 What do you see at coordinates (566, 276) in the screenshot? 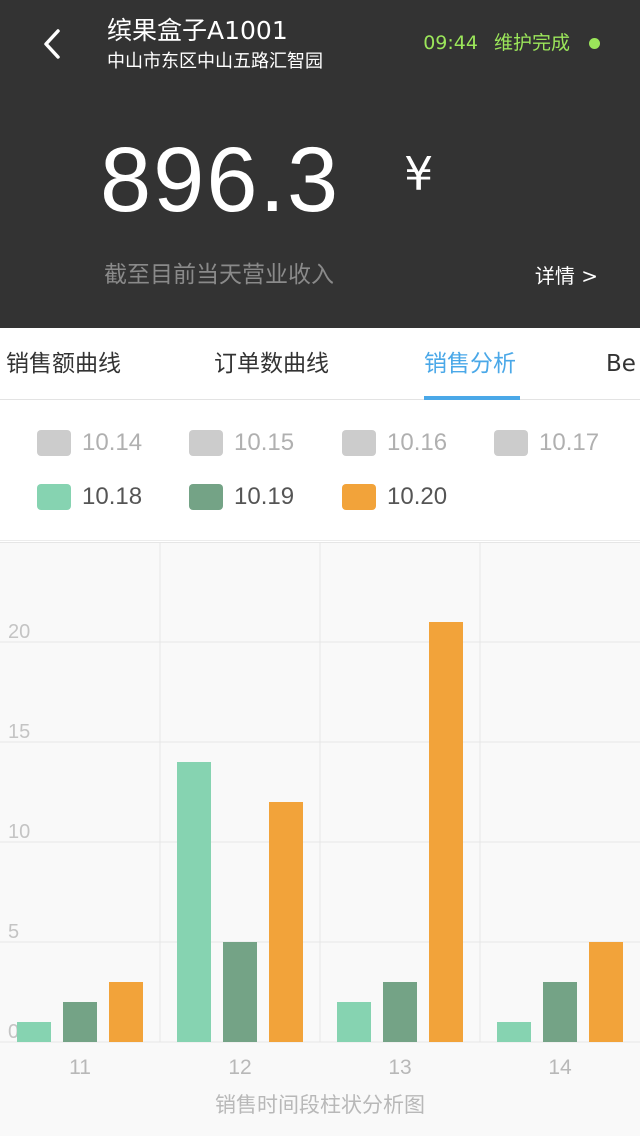
I see `details-link: 详情 >` at bounding box center [566, 276].